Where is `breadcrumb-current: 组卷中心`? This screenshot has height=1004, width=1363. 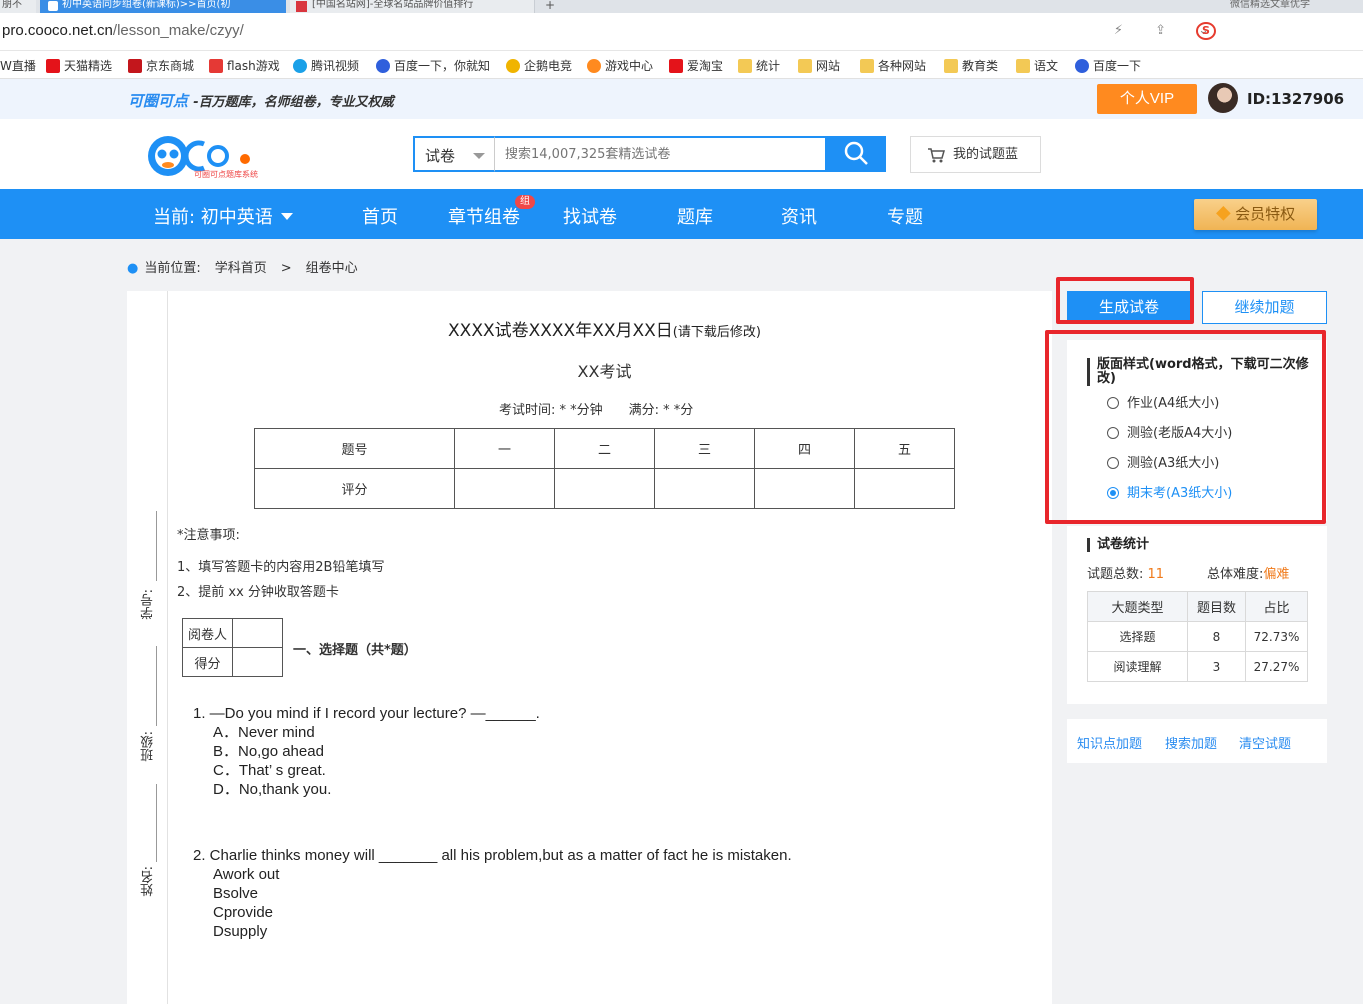
breadcrumb-current: 组卷中心 is located at coordinates (332, 268).